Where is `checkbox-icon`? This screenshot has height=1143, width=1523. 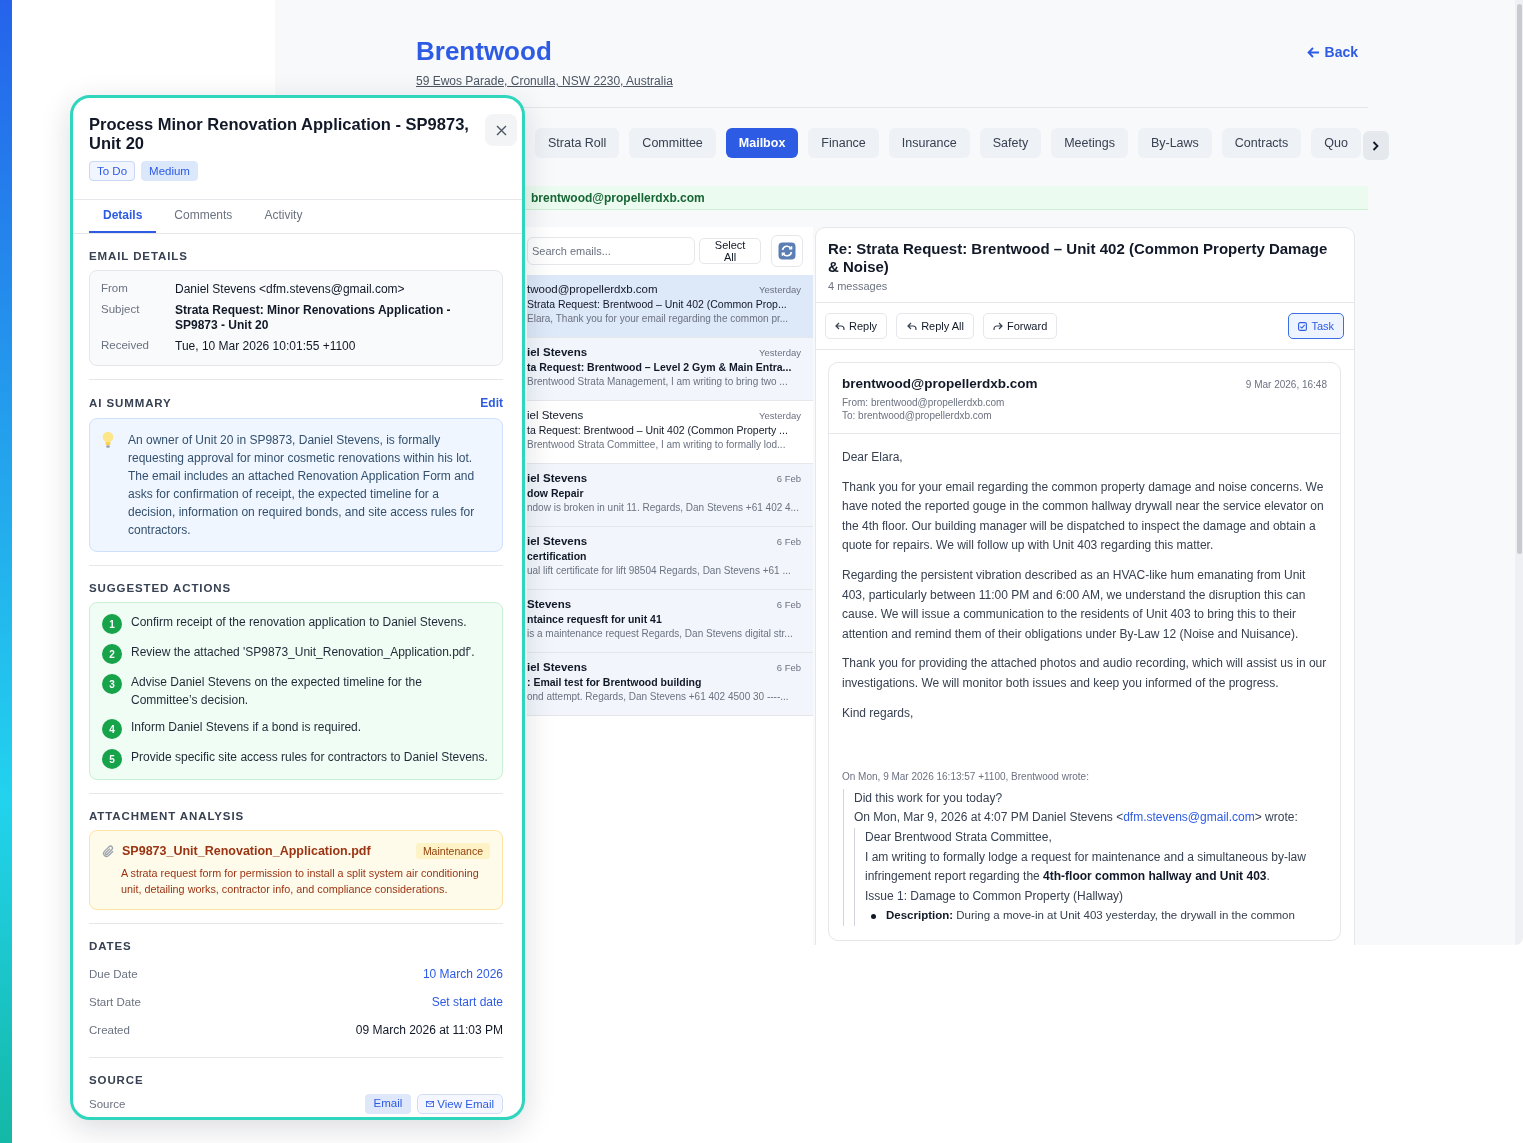
checkbox-icon is located at coordinates (1303, 326).